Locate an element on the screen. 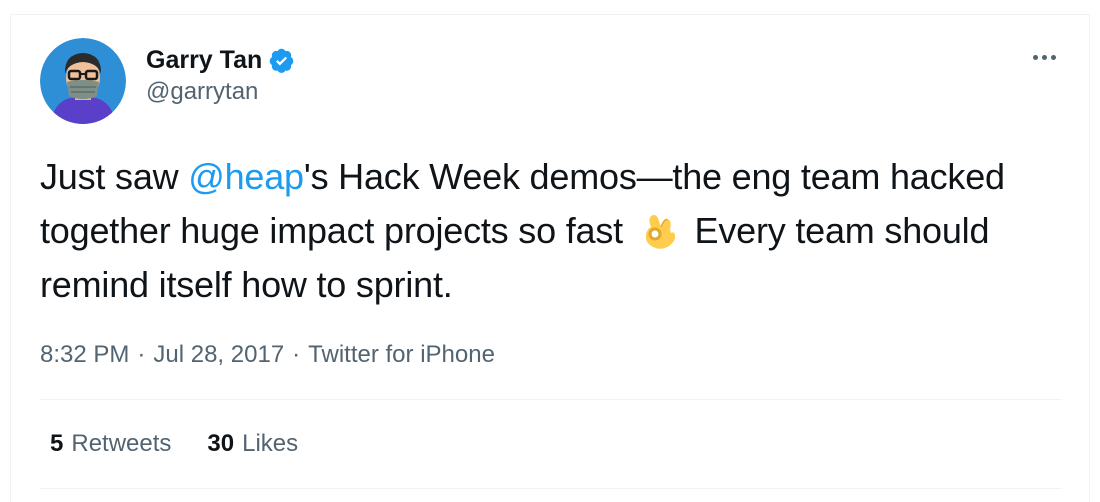  tweet-date: Jul 28, 2017 is located at coordinates (218, 355).